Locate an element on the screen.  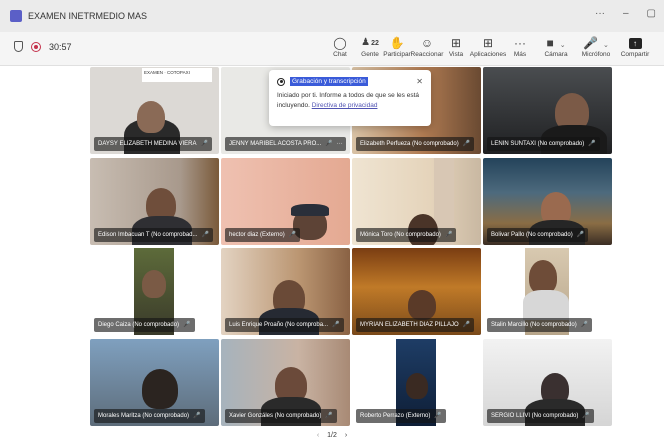
participant-tile-active-speaker: MYRIAN ELIZABETH DIAZ PILLAJO 🎤 is located at coordinates (416, 291).